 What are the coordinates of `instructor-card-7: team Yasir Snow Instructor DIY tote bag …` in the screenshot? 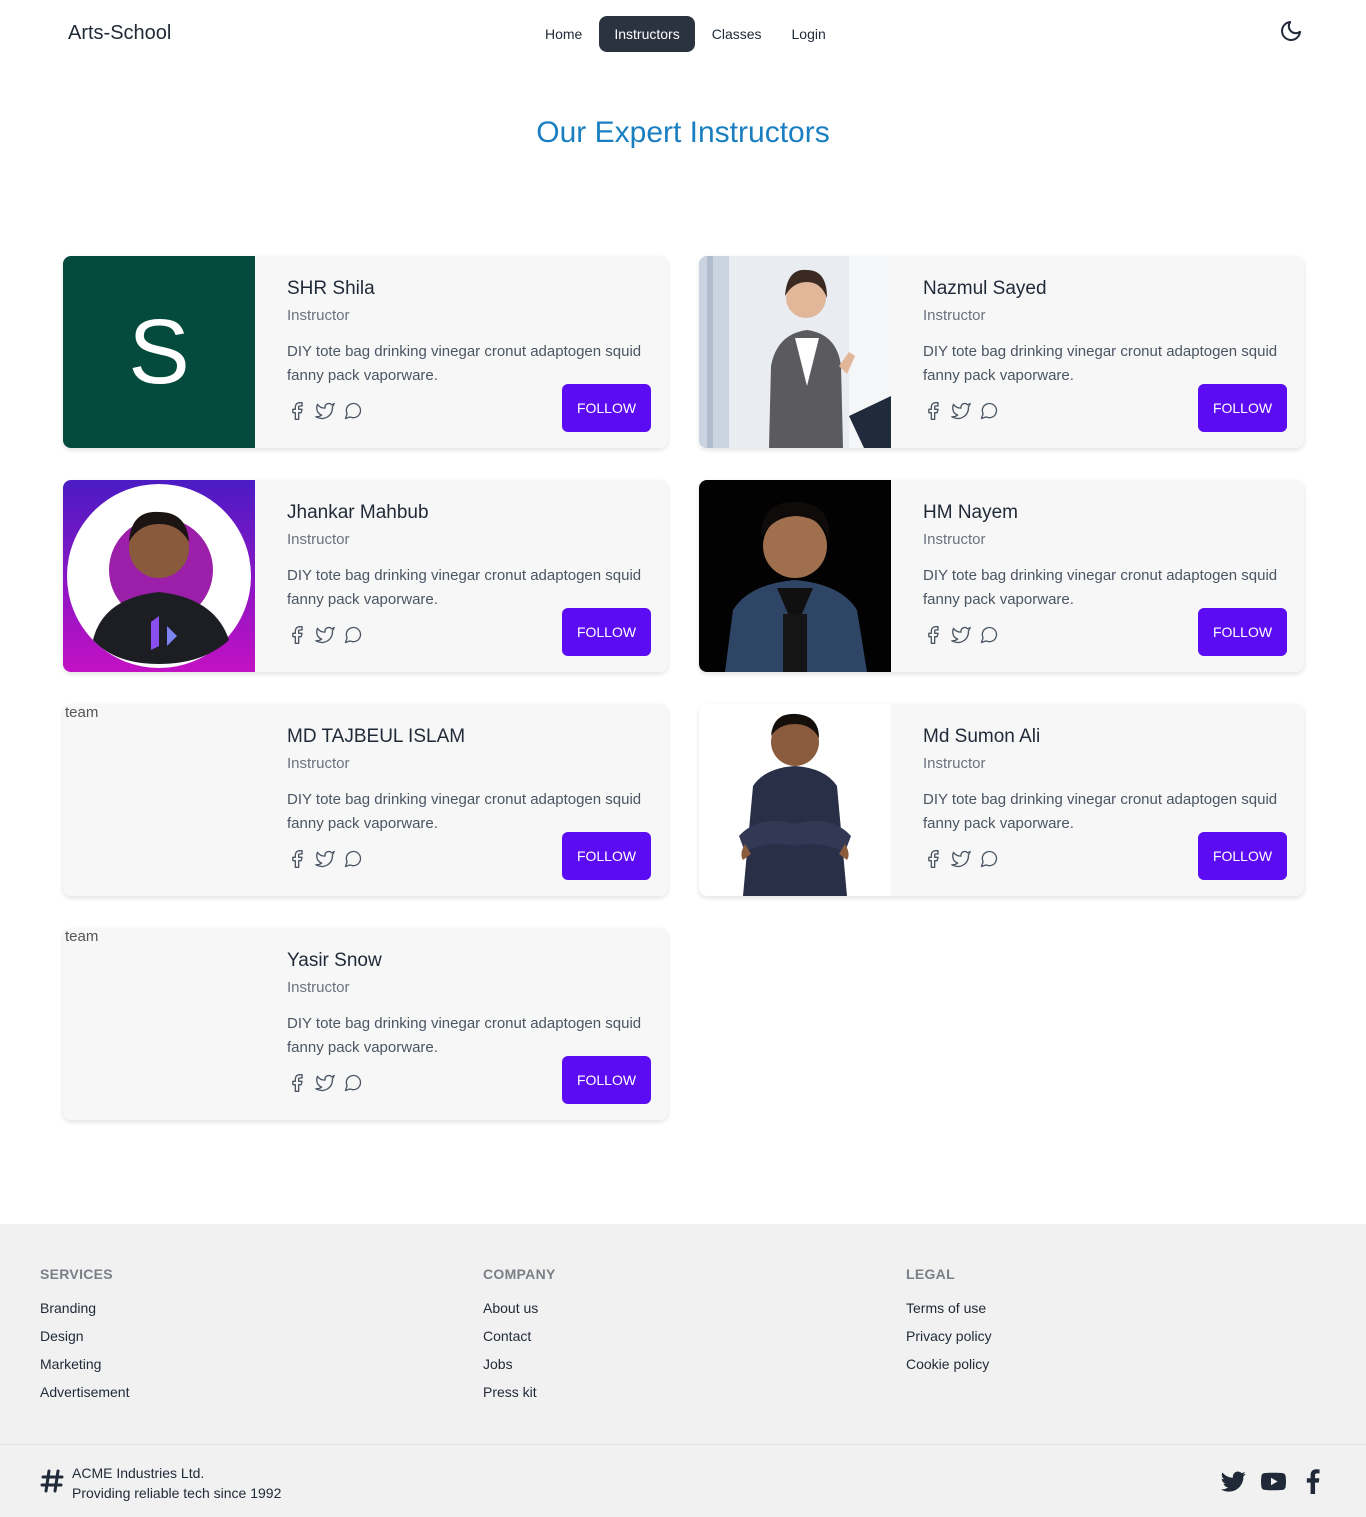 It's located at (365, 1024).